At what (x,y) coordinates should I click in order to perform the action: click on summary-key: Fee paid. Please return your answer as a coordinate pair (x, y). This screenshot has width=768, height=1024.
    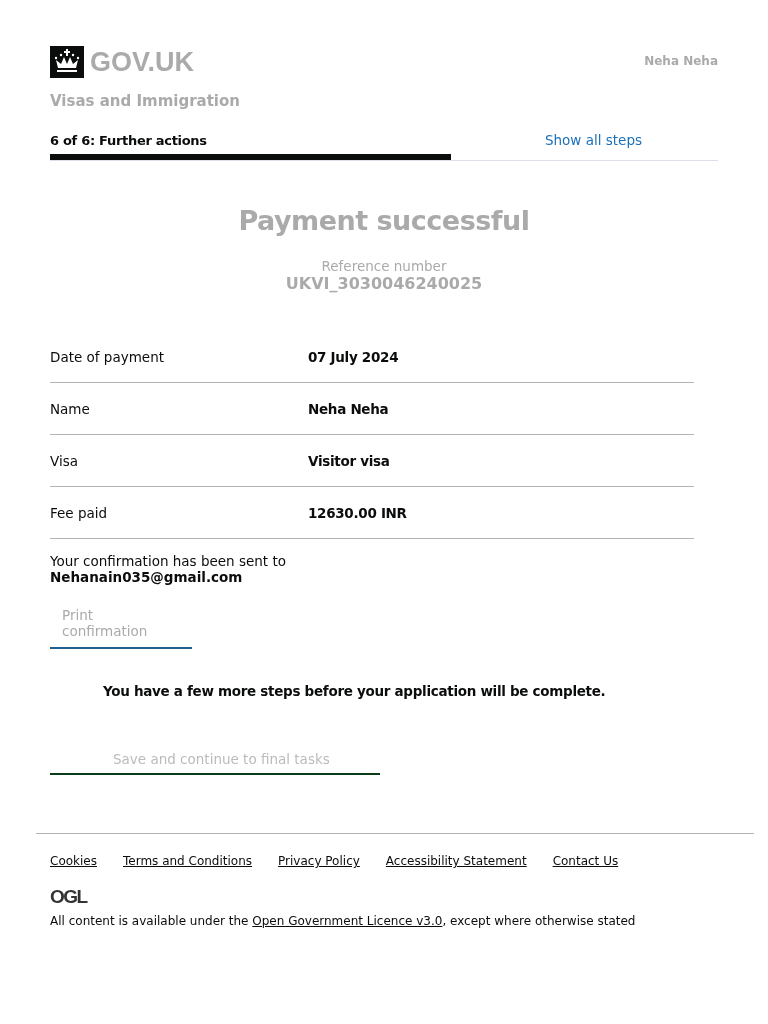
    Looking at the image, I should click on (179, 512).